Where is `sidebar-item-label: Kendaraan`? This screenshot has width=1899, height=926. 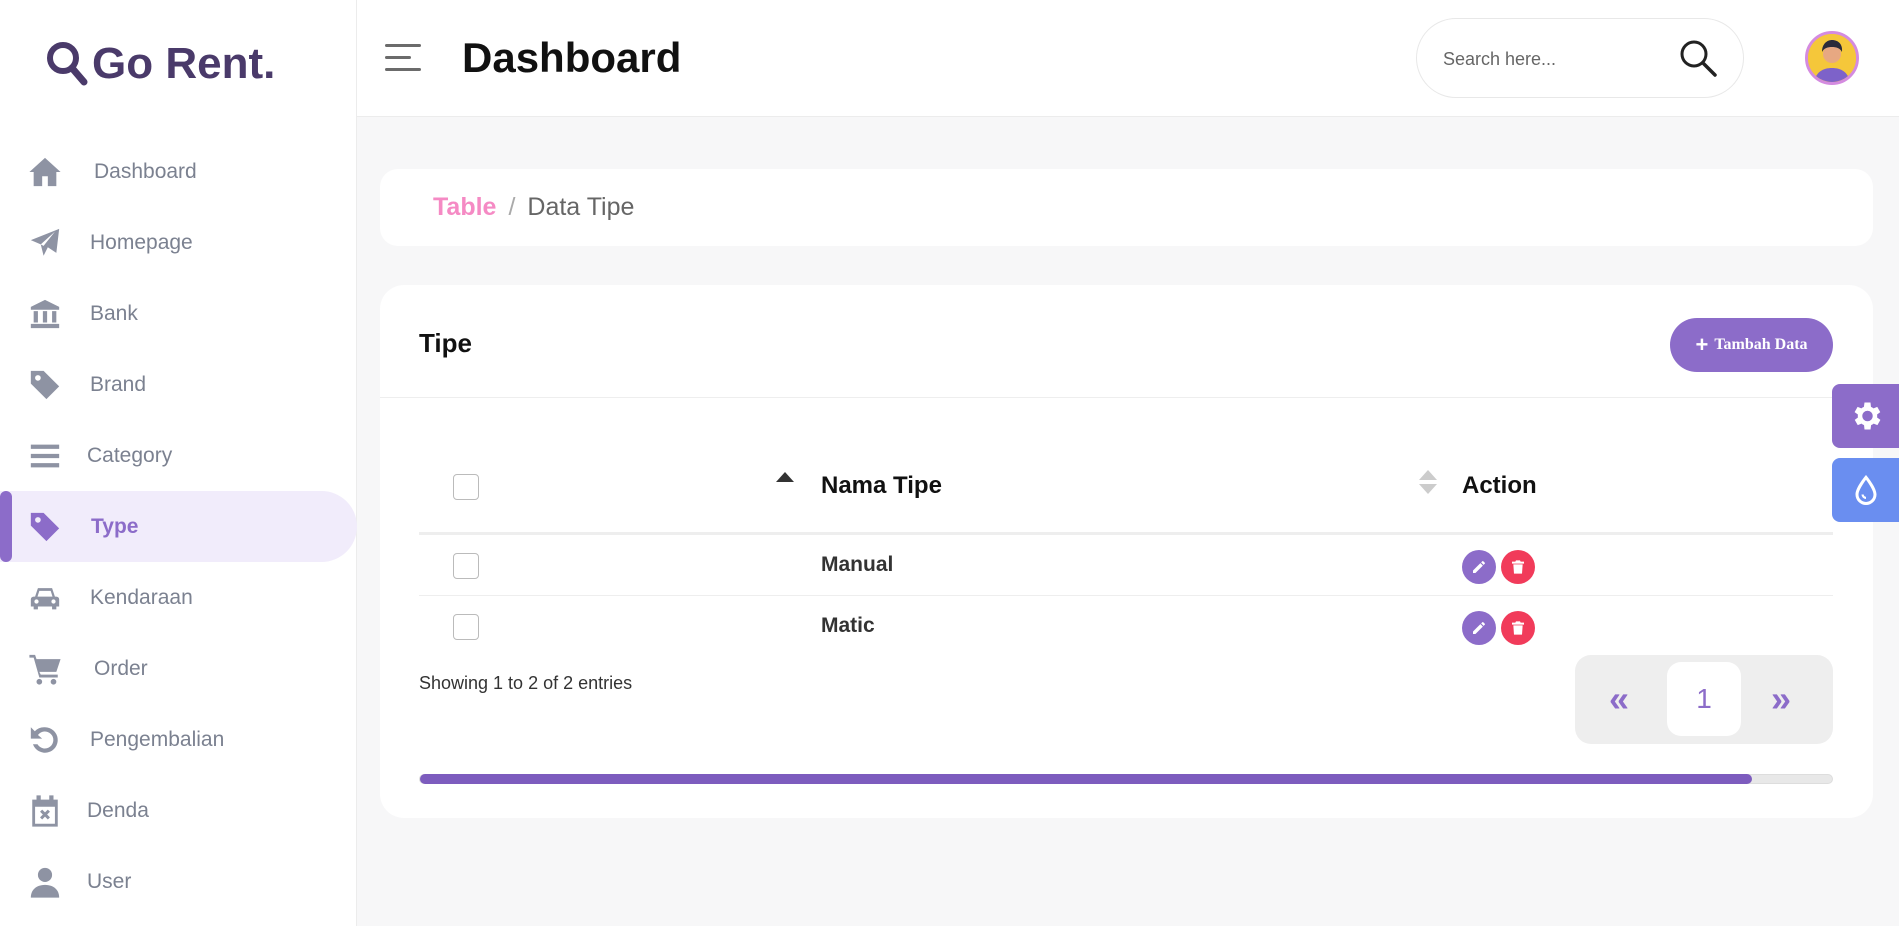 sidebar-item-label: Kendaraan is located at coordinates (141, 597).